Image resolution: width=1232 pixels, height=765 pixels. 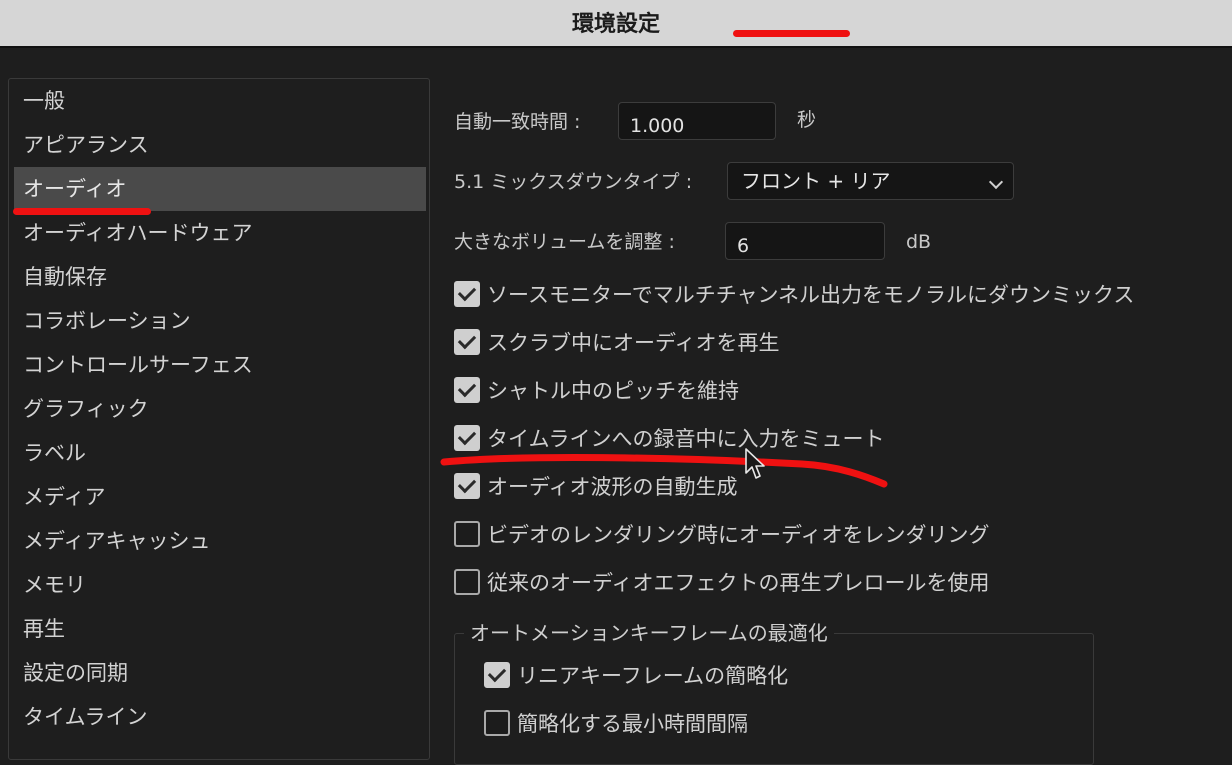 I want to click on auto-match-label: 自動一致時間 :, so click(x=517, y=122).